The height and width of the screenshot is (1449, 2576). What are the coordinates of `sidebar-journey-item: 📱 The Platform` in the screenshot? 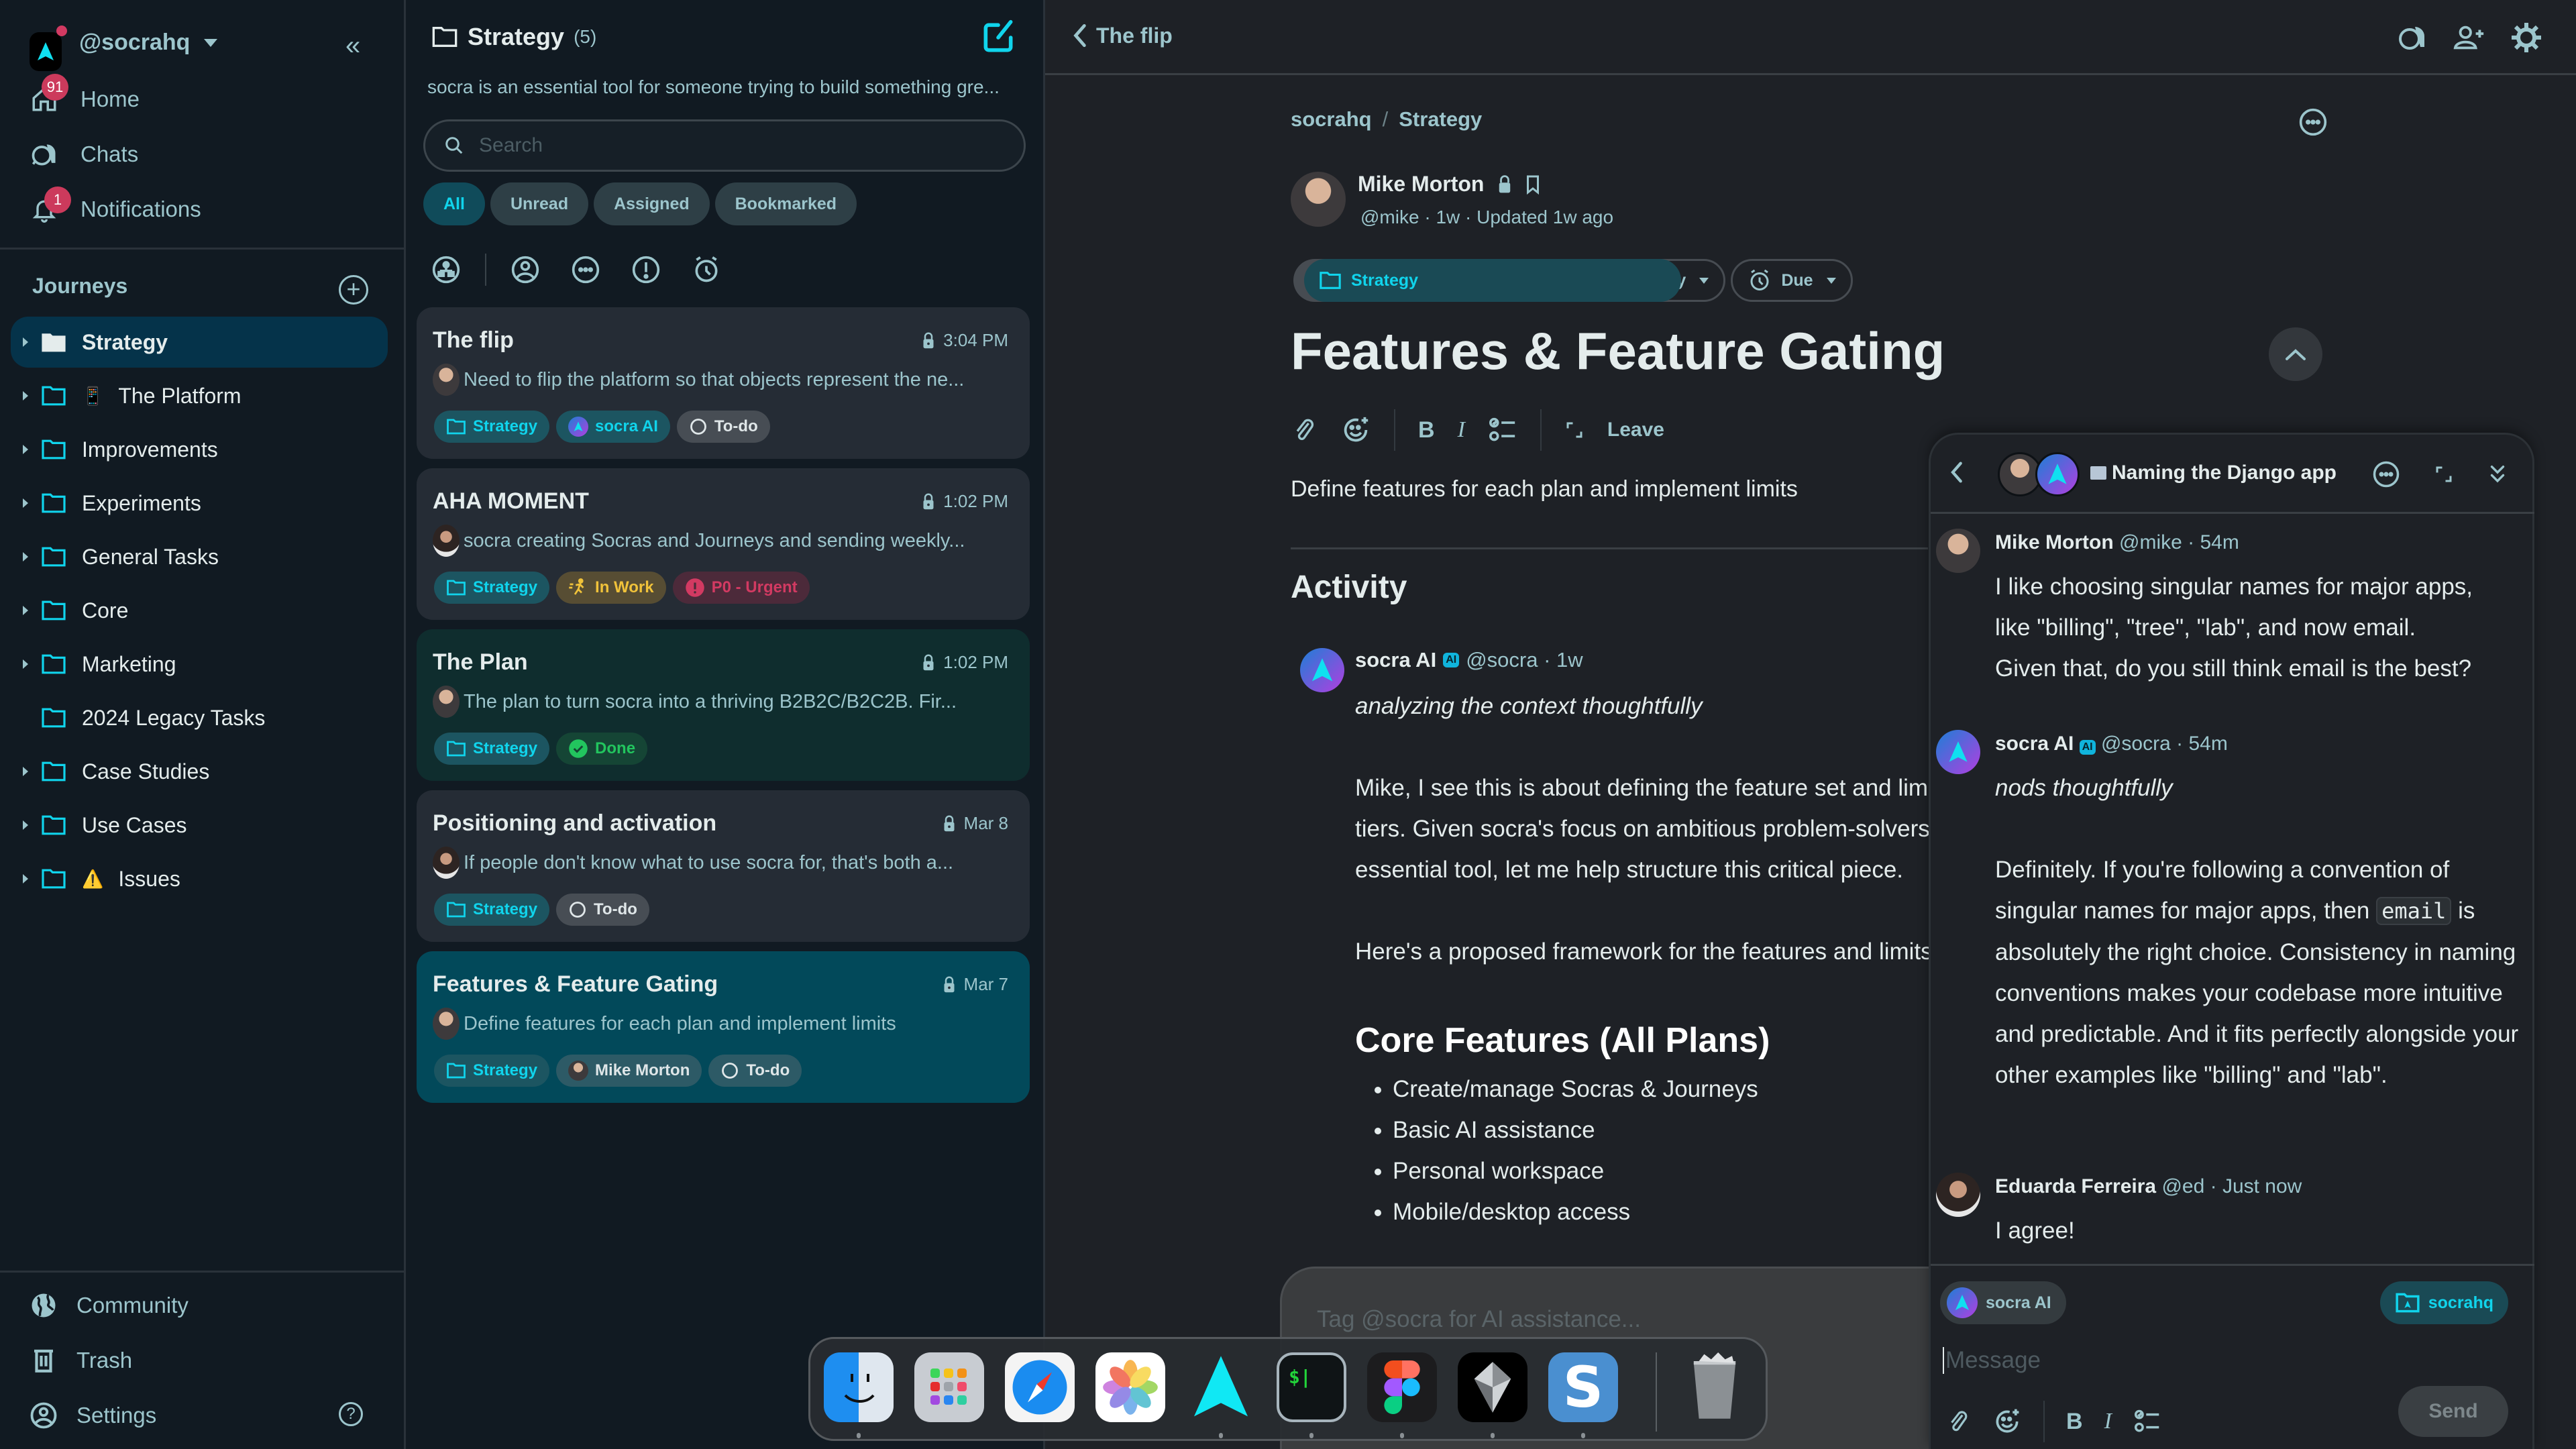 It's located at (199, 395).